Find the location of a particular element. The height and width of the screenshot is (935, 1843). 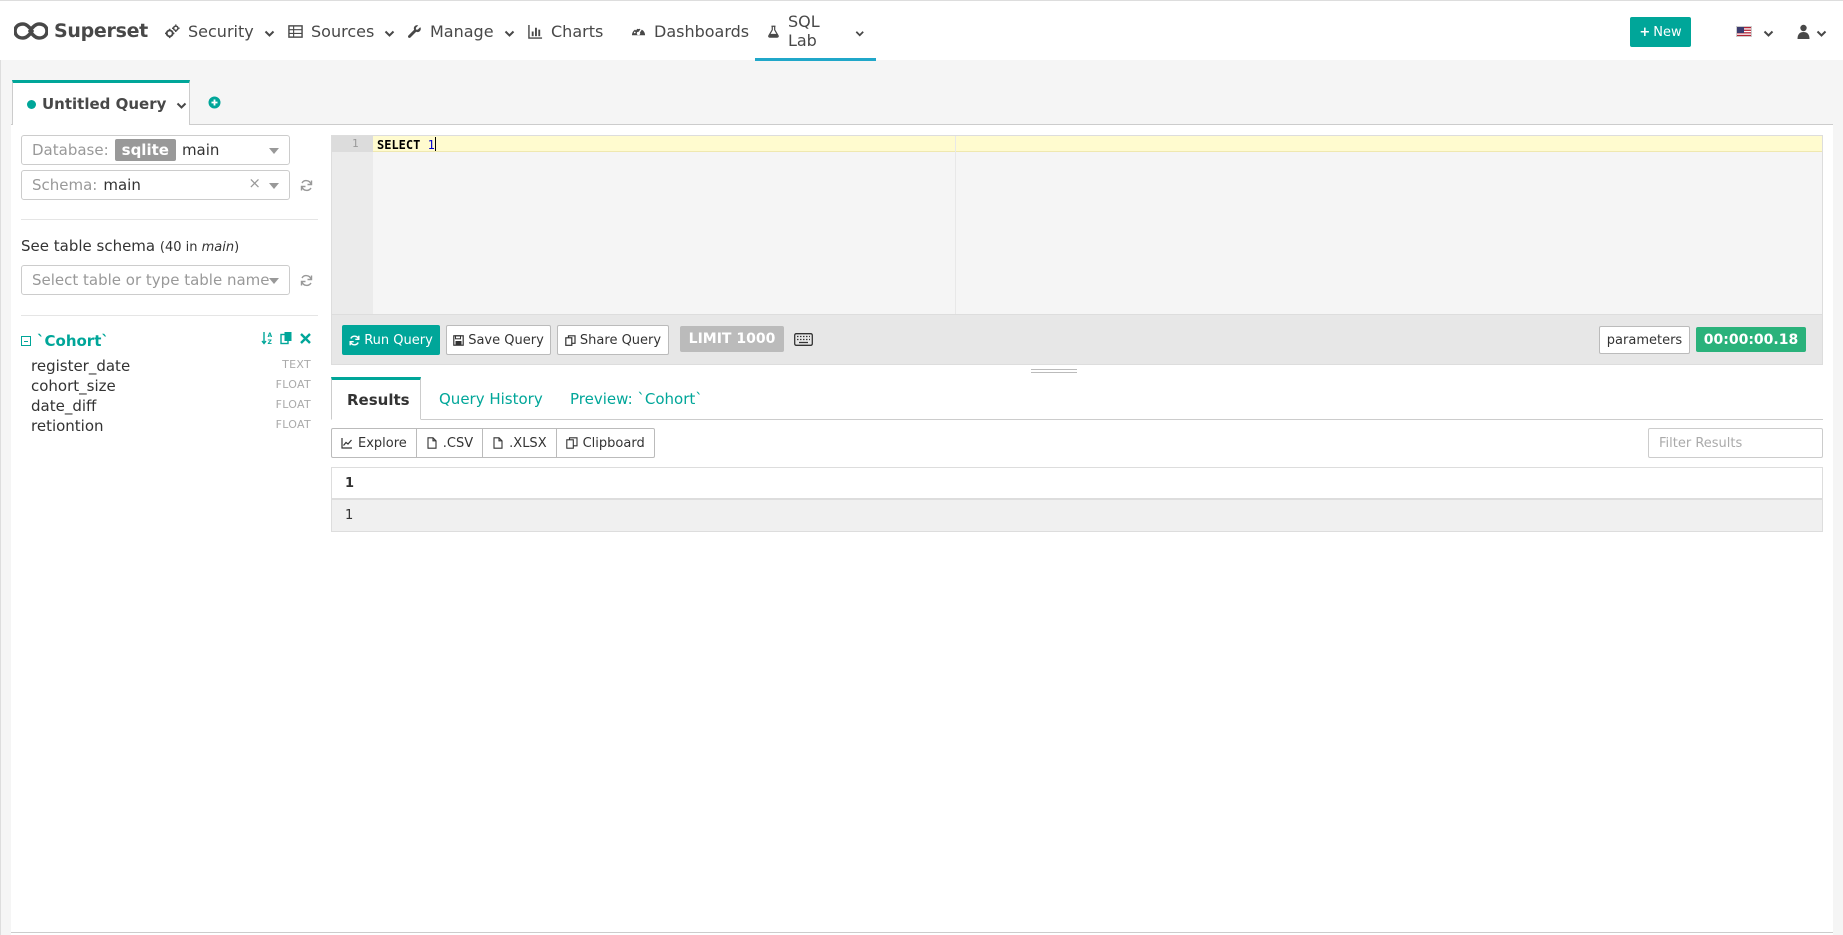

save-query-button: Save Query is located at coordinates (498, 340).